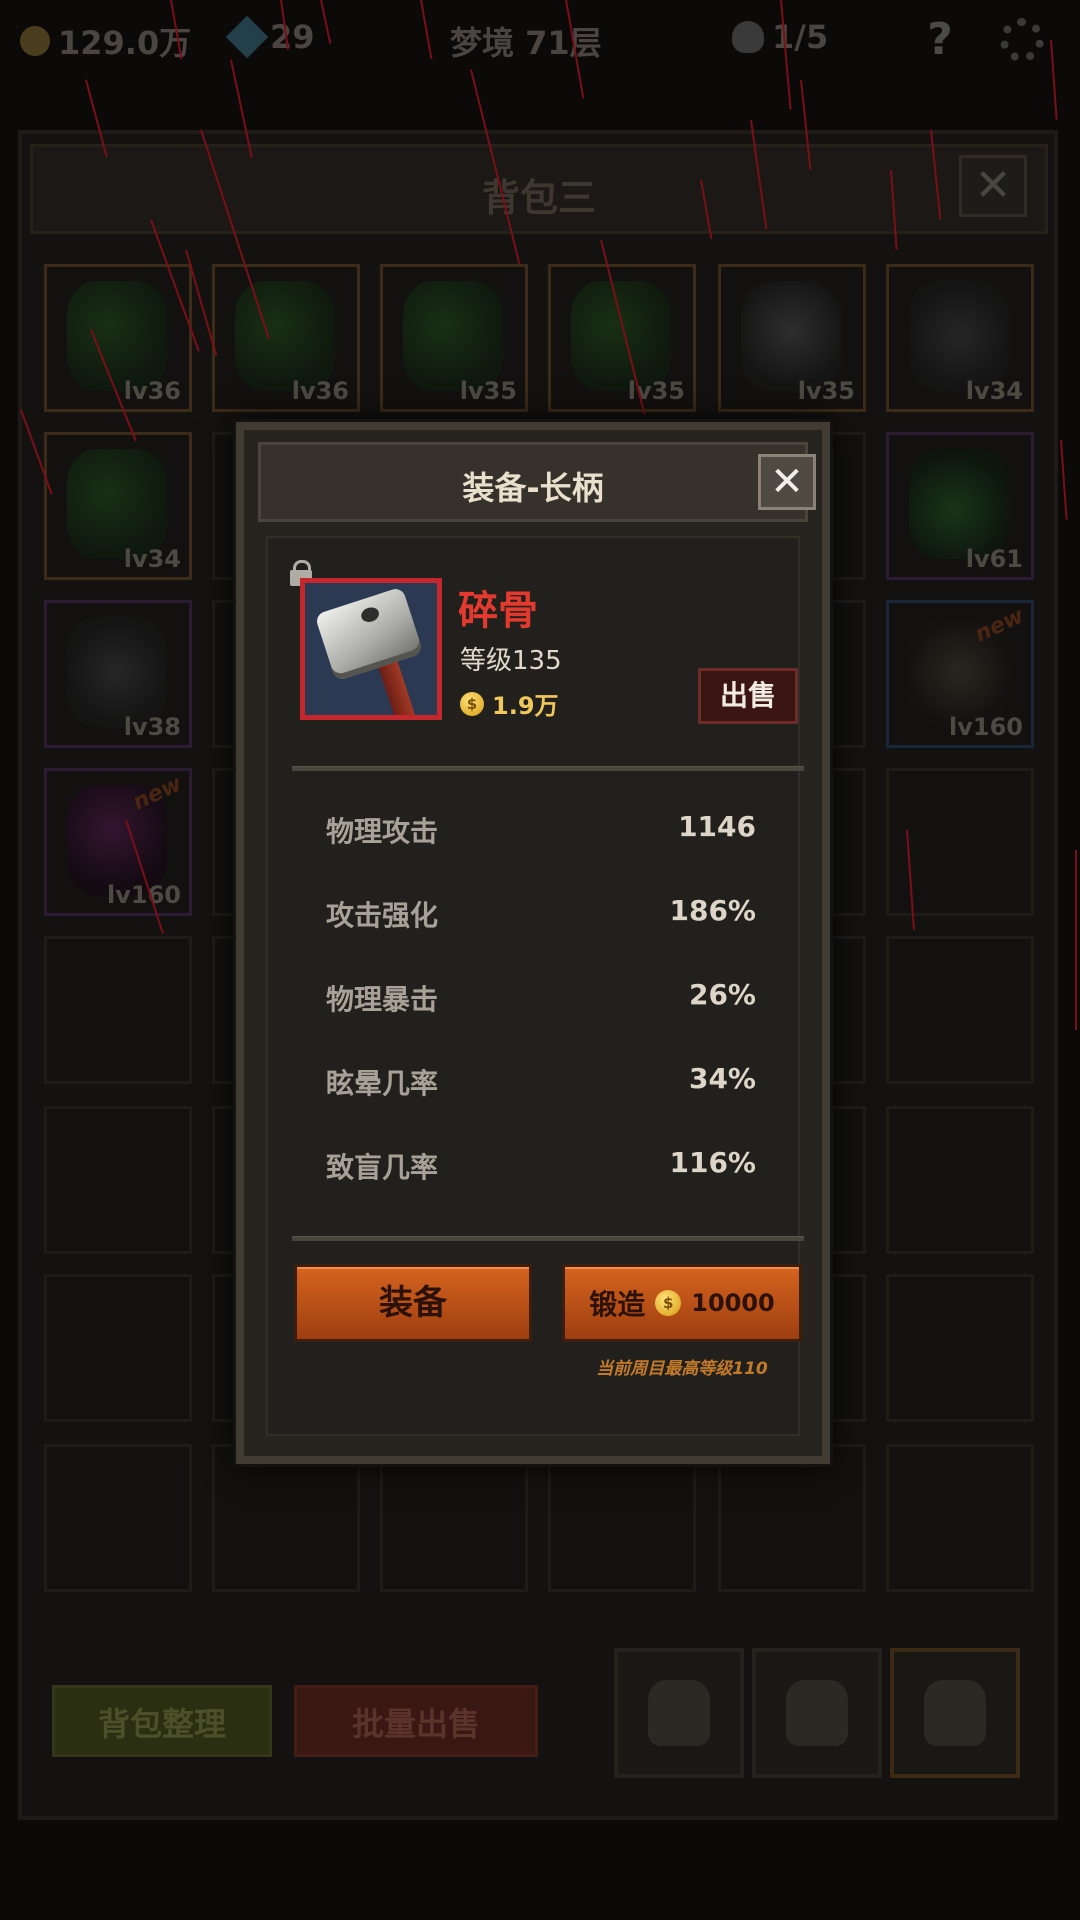 This screenshot has height=1920, width=1080. What do you see at coordinates (712, 910) in the screenshot?
I see `stat-value: 186%` at bounding box center [712, 910].